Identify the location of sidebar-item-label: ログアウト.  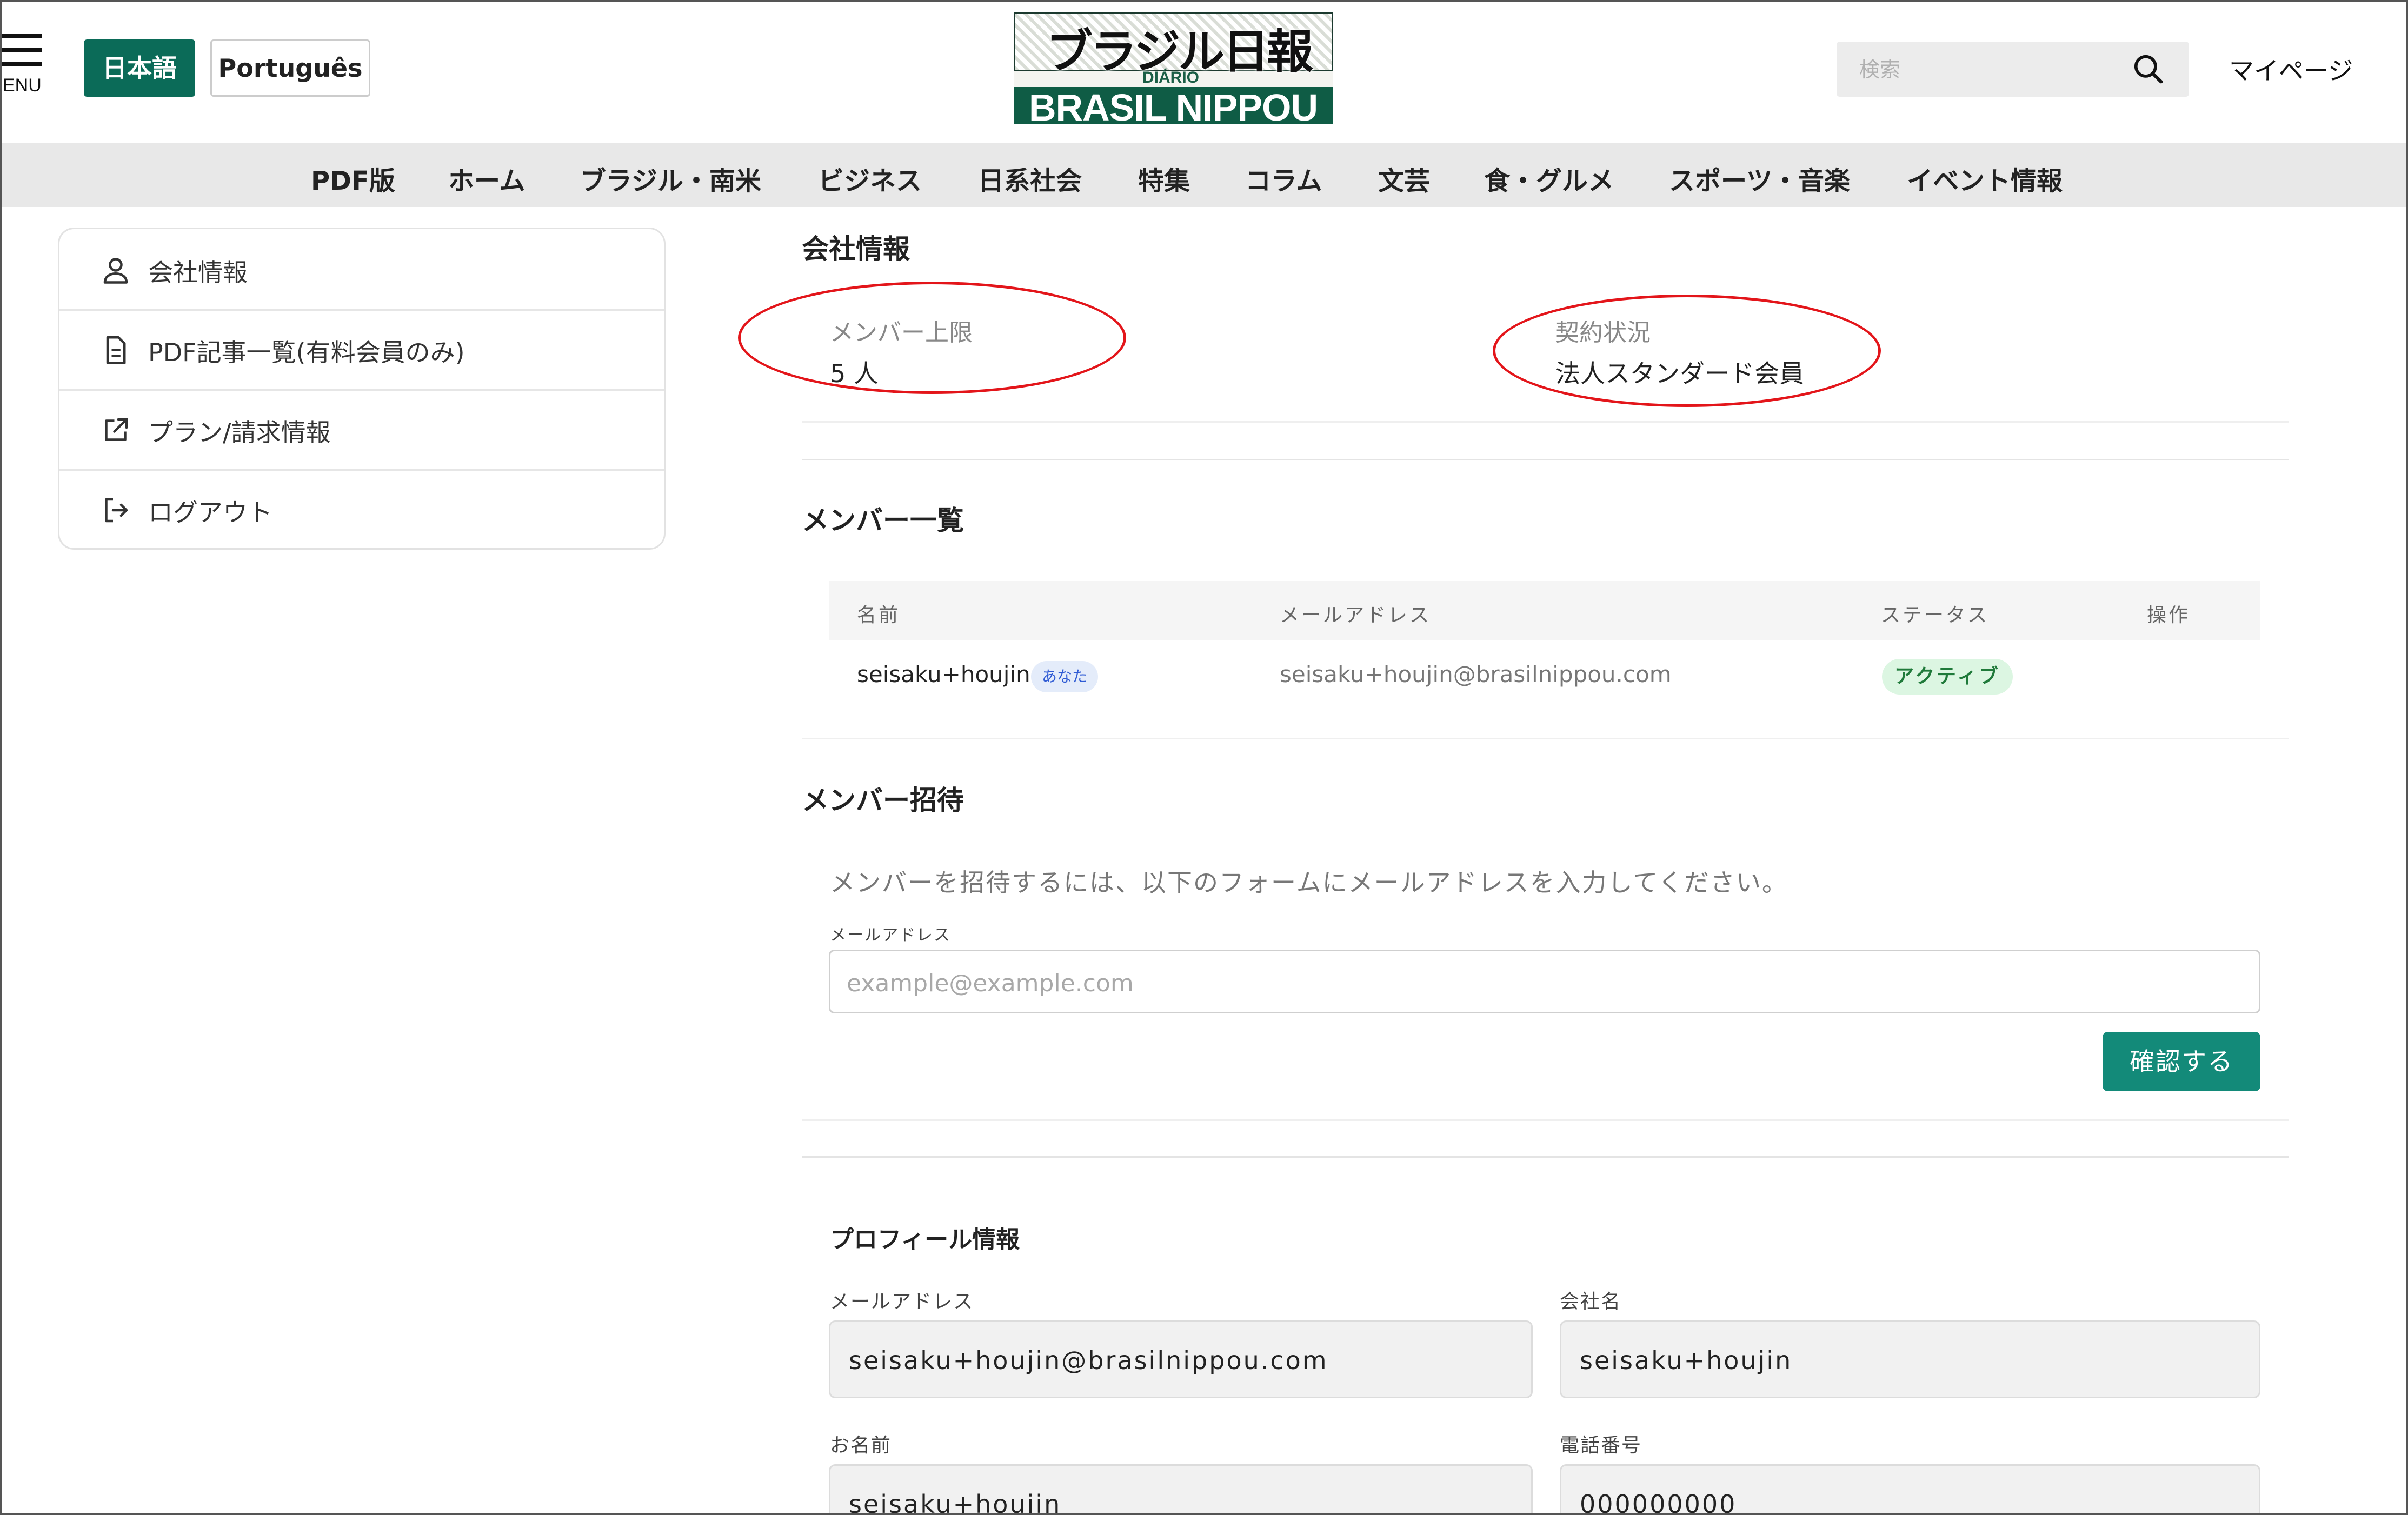
(210, 512).